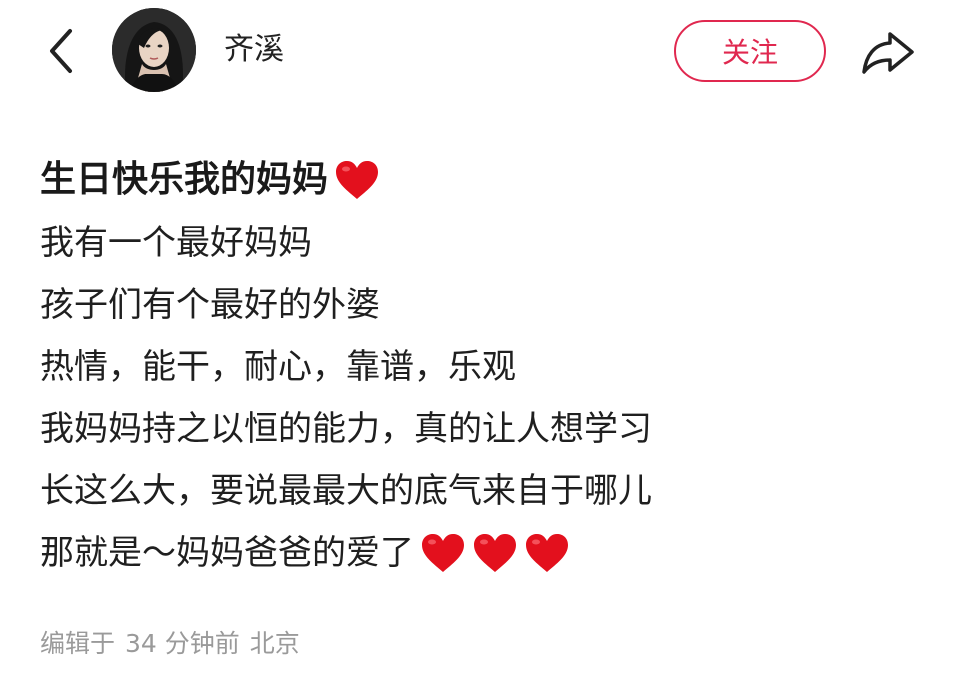 This screenshot has height=682, width=960. I want to click on chevron-left-icon, so click(61, 51).